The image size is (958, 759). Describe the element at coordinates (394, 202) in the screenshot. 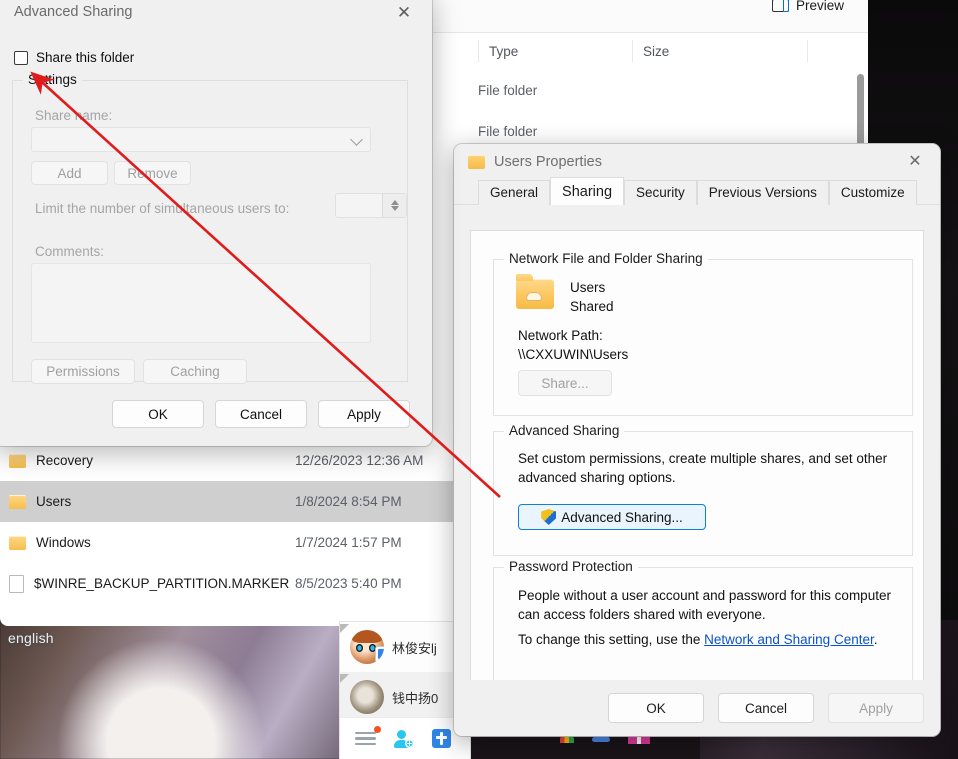

I see `chevron-up-icon` at that location.